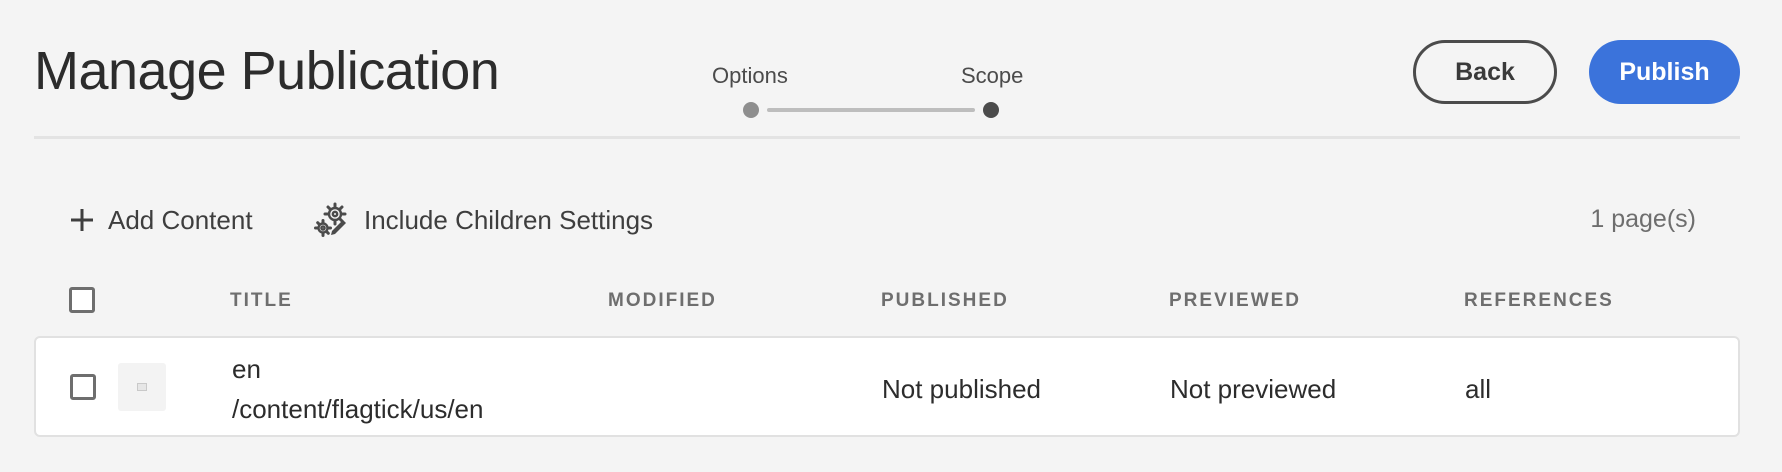 Image resolution: width=1782 pixels, height=472 pixels. Describe the element at coordinates (330, 219) in the screenshot. I see `gears-icon` at that location.